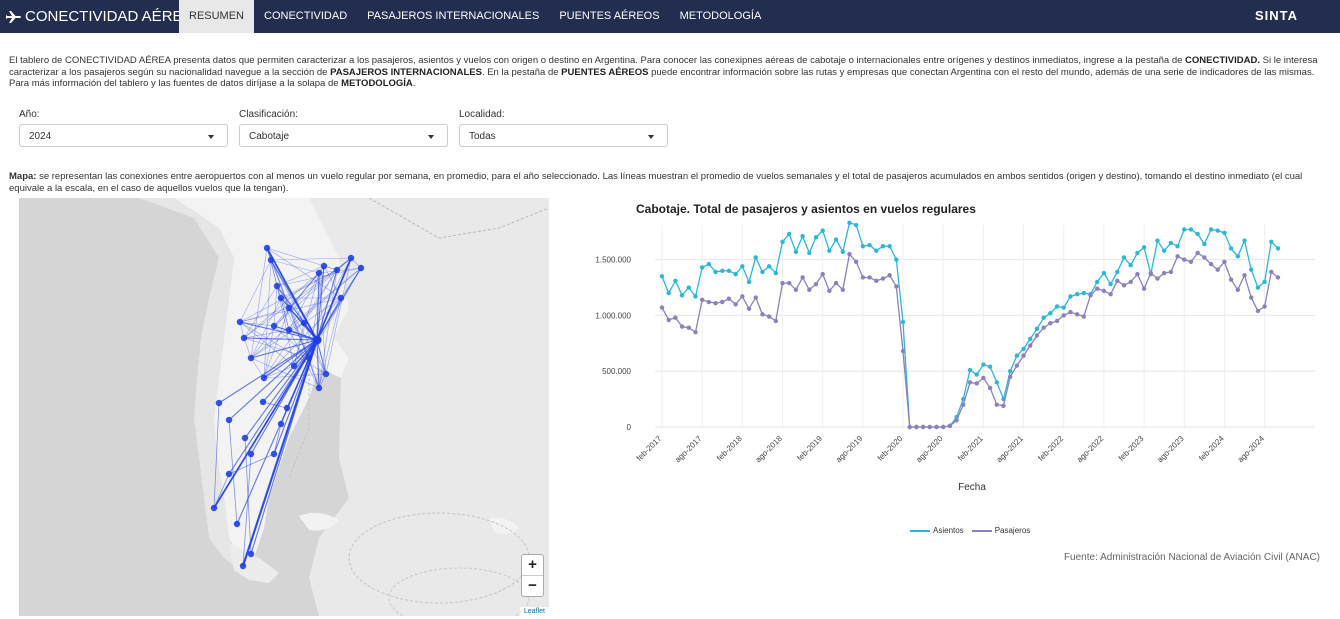 The width and height of the screenshot is (1340, 619). What do you see at coordinates (317, 340) in the screenshot?
I see `airport-marker-hub` at bounding box center [317, 340].